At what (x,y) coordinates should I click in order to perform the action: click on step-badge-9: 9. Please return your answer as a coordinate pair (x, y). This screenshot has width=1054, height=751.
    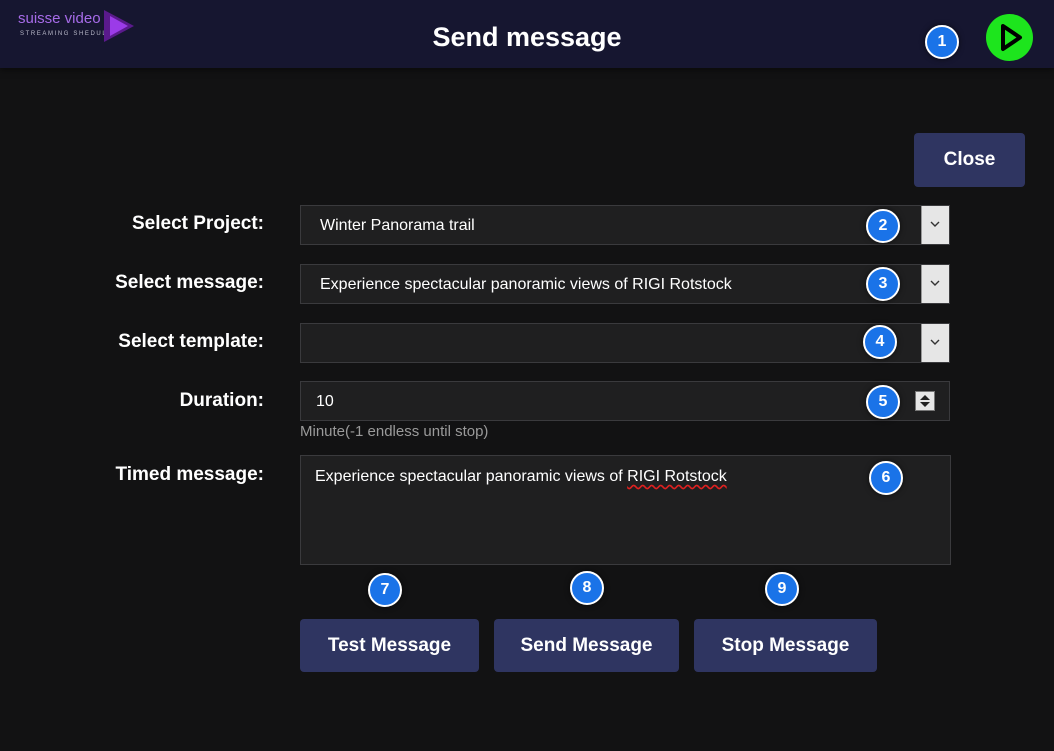
    Looking at the image, I should click on (782, 589).